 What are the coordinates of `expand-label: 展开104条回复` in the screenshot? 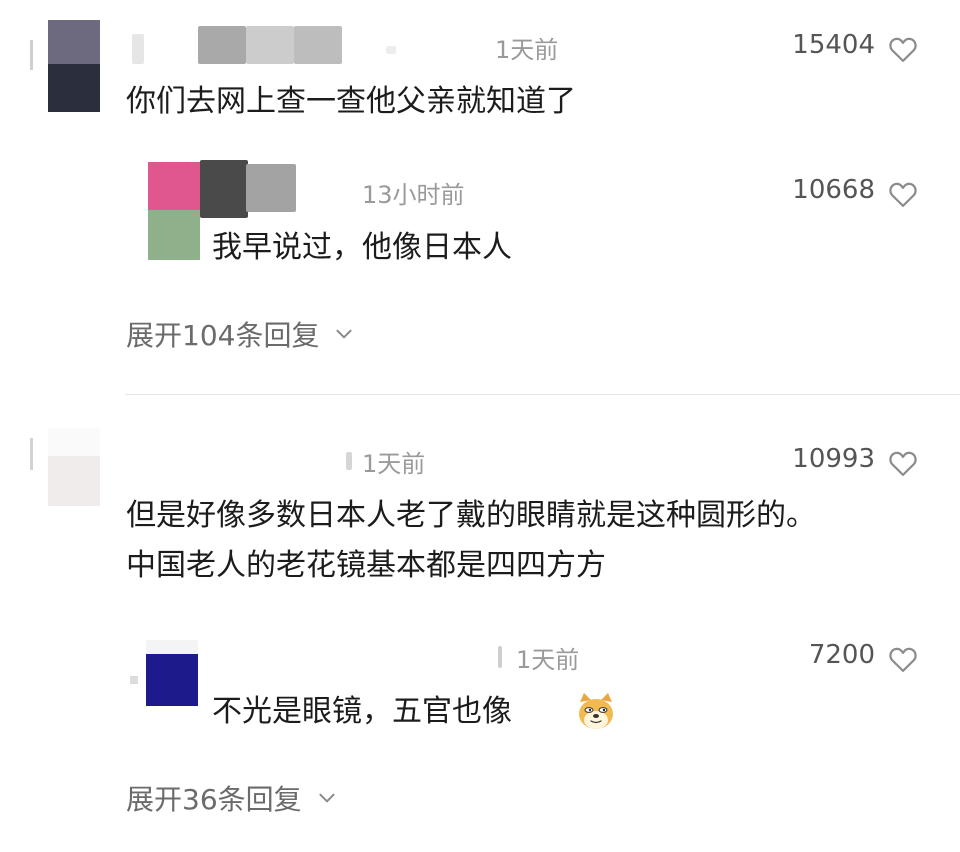 It's located at (223, 335).